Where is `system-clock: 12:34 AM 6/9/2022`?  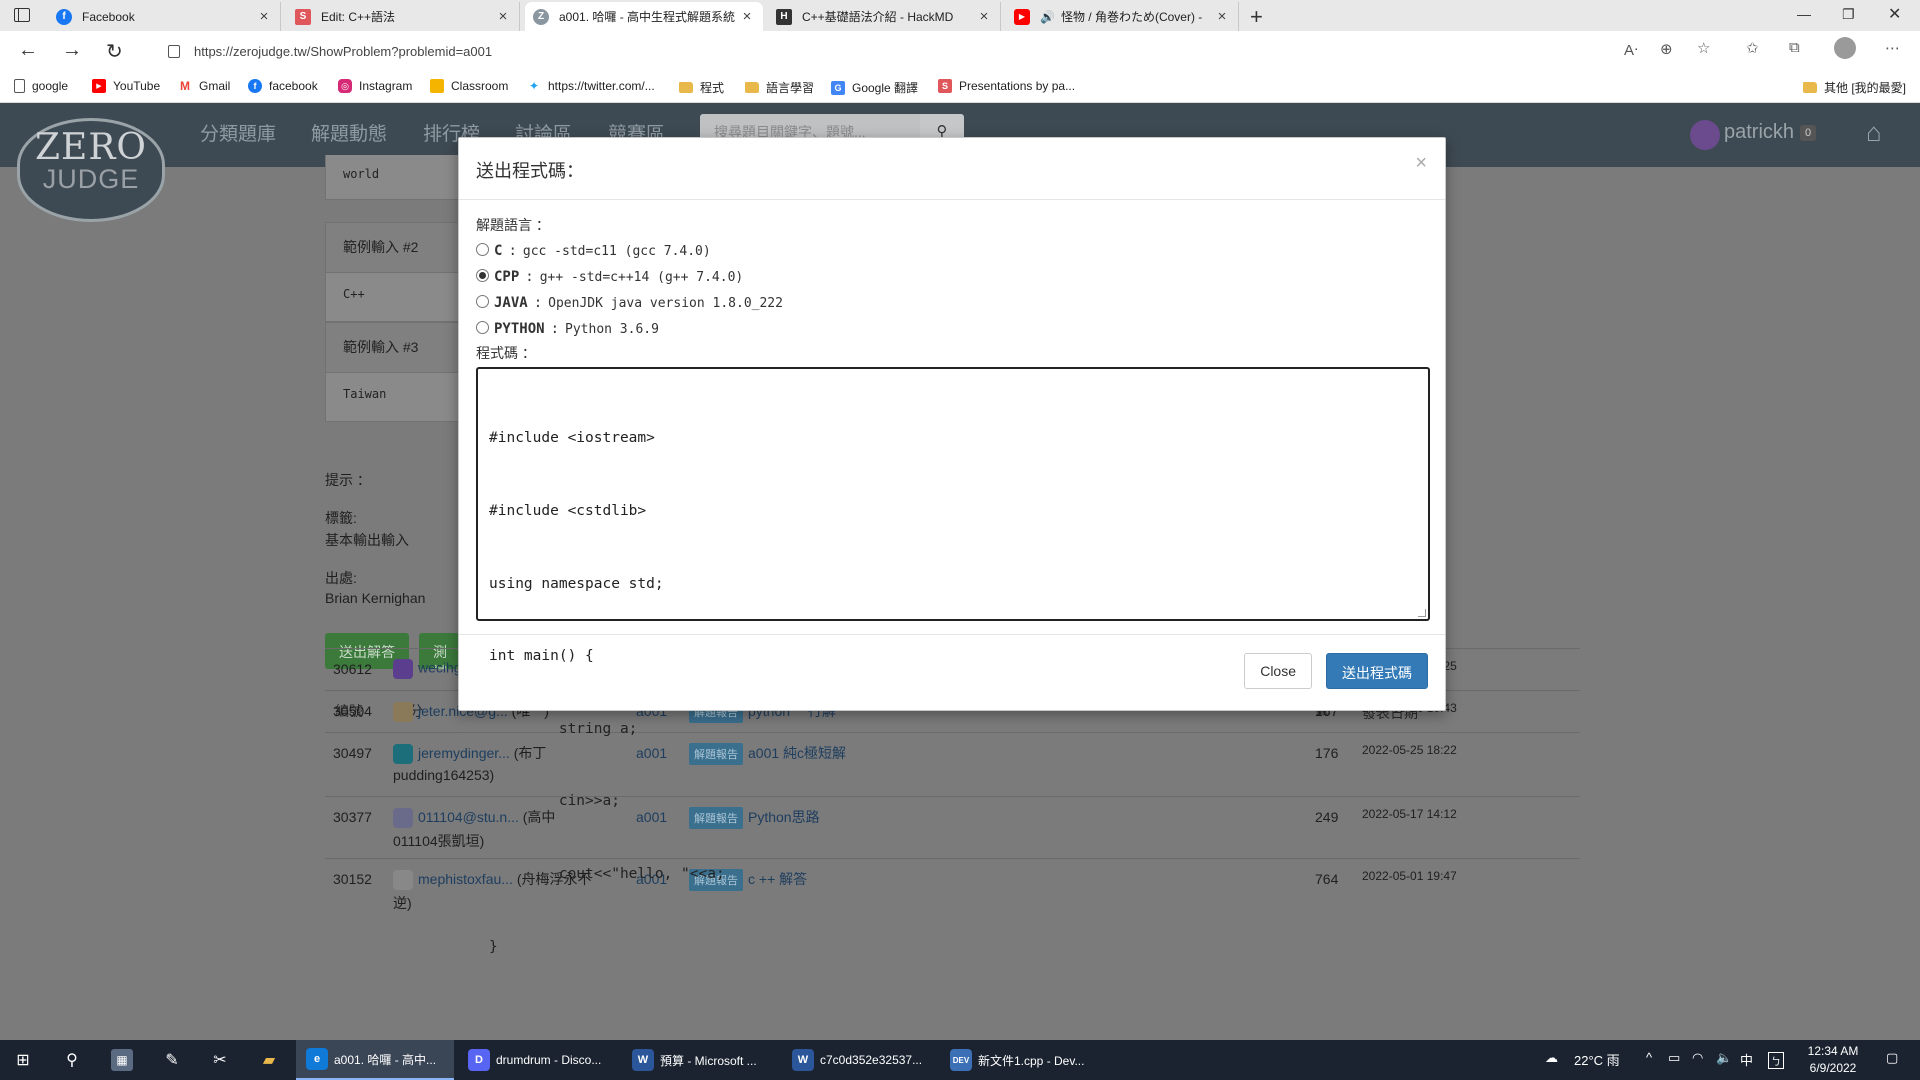 system-clock: 12:34 AM 6/9/2022 is located at coordinates (1833, 1060).